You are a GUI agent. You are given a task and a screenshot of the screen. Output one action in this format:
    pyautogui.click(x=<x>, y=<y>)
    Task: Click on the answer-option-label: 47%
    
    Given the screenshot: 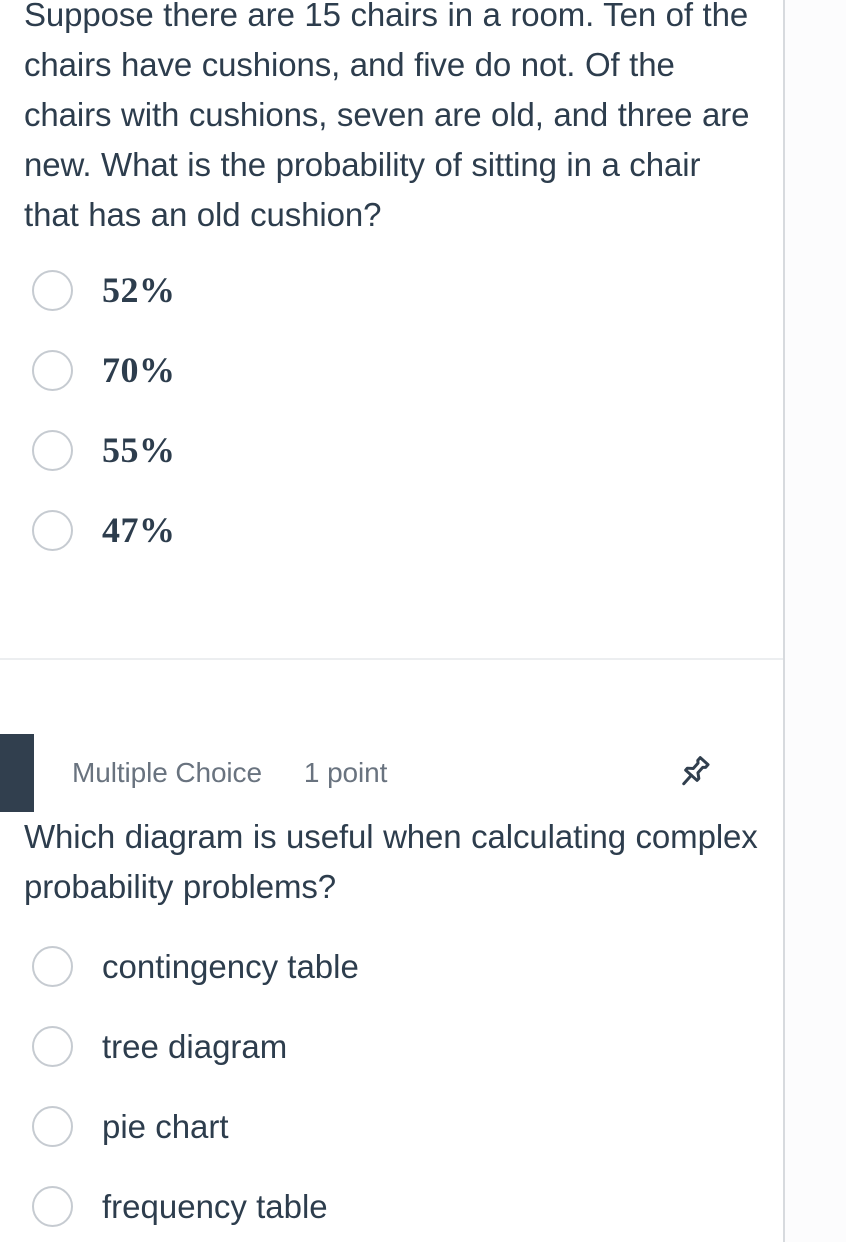 What is the action you would take?
    pyautogui.click(x=139, y=530)
    